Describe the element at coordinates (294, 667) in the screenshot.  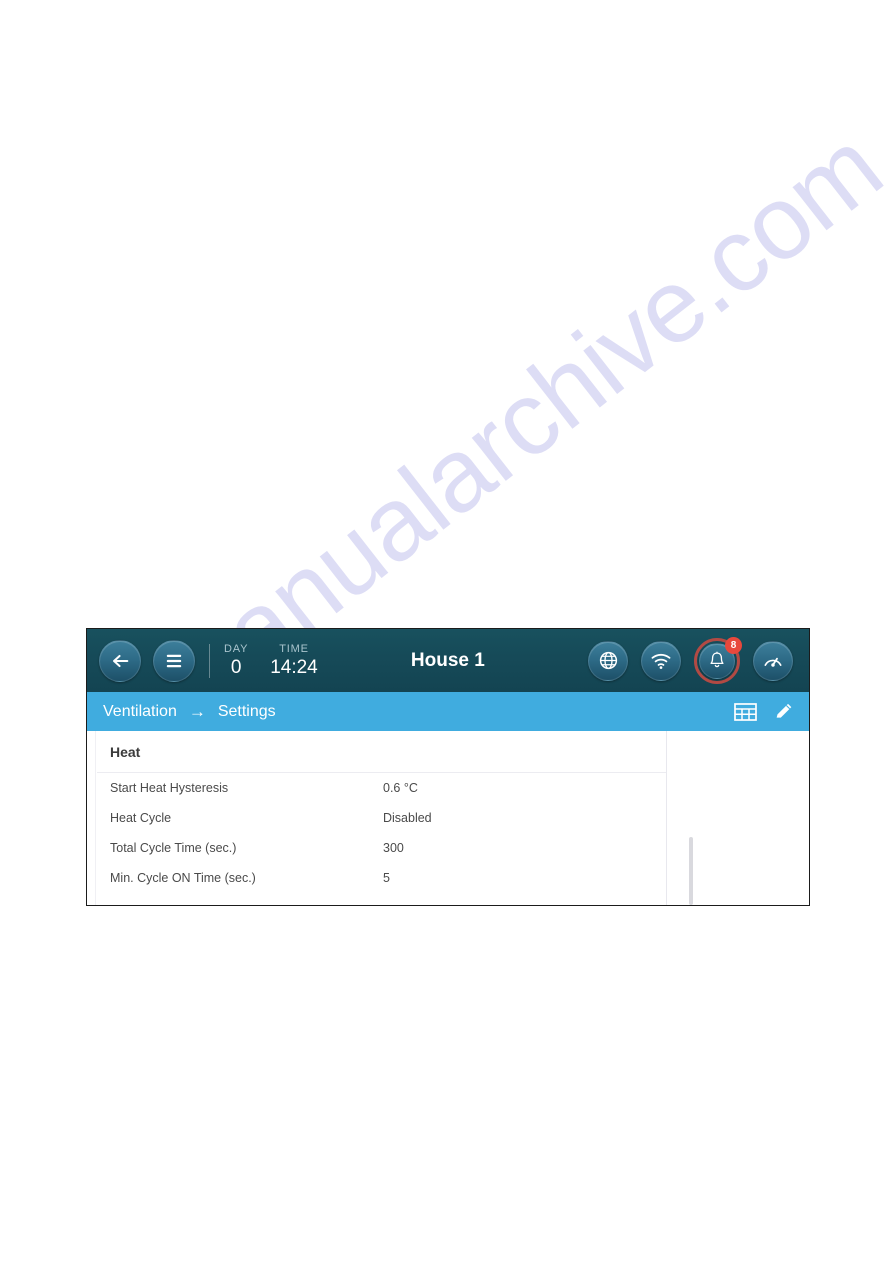
I see `time-value: 14:24` at that location.